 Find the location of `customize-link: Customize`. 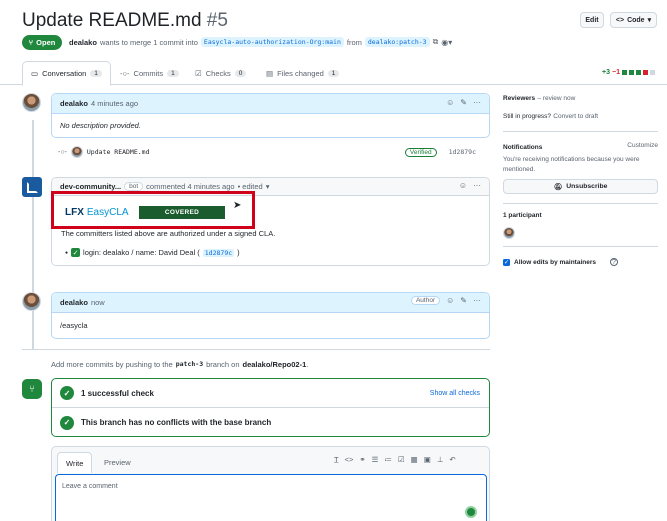

customize-link: Customize is located at coordinates (642, 145).